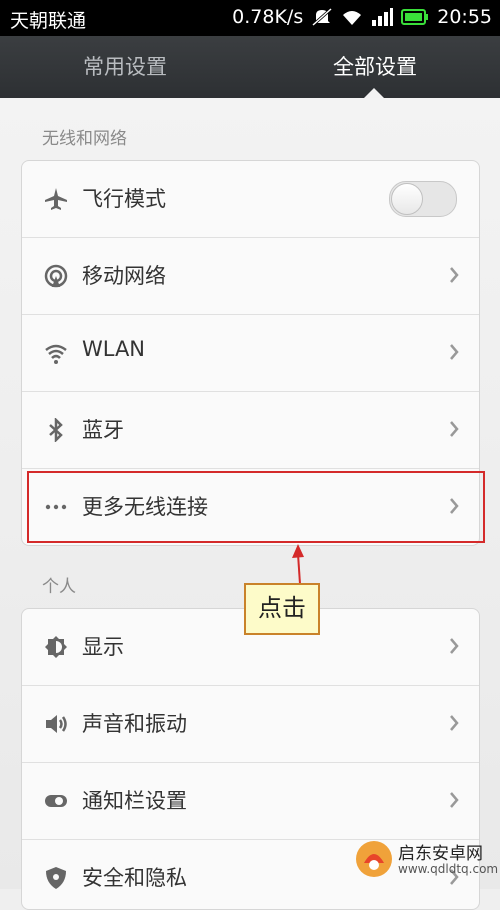 The image size is (500, 910). What do you see at coordinates (250, 801) in the screenshot?
I see `setting-notification-bar: 通知栏设置` at bounding box center [250, 801].